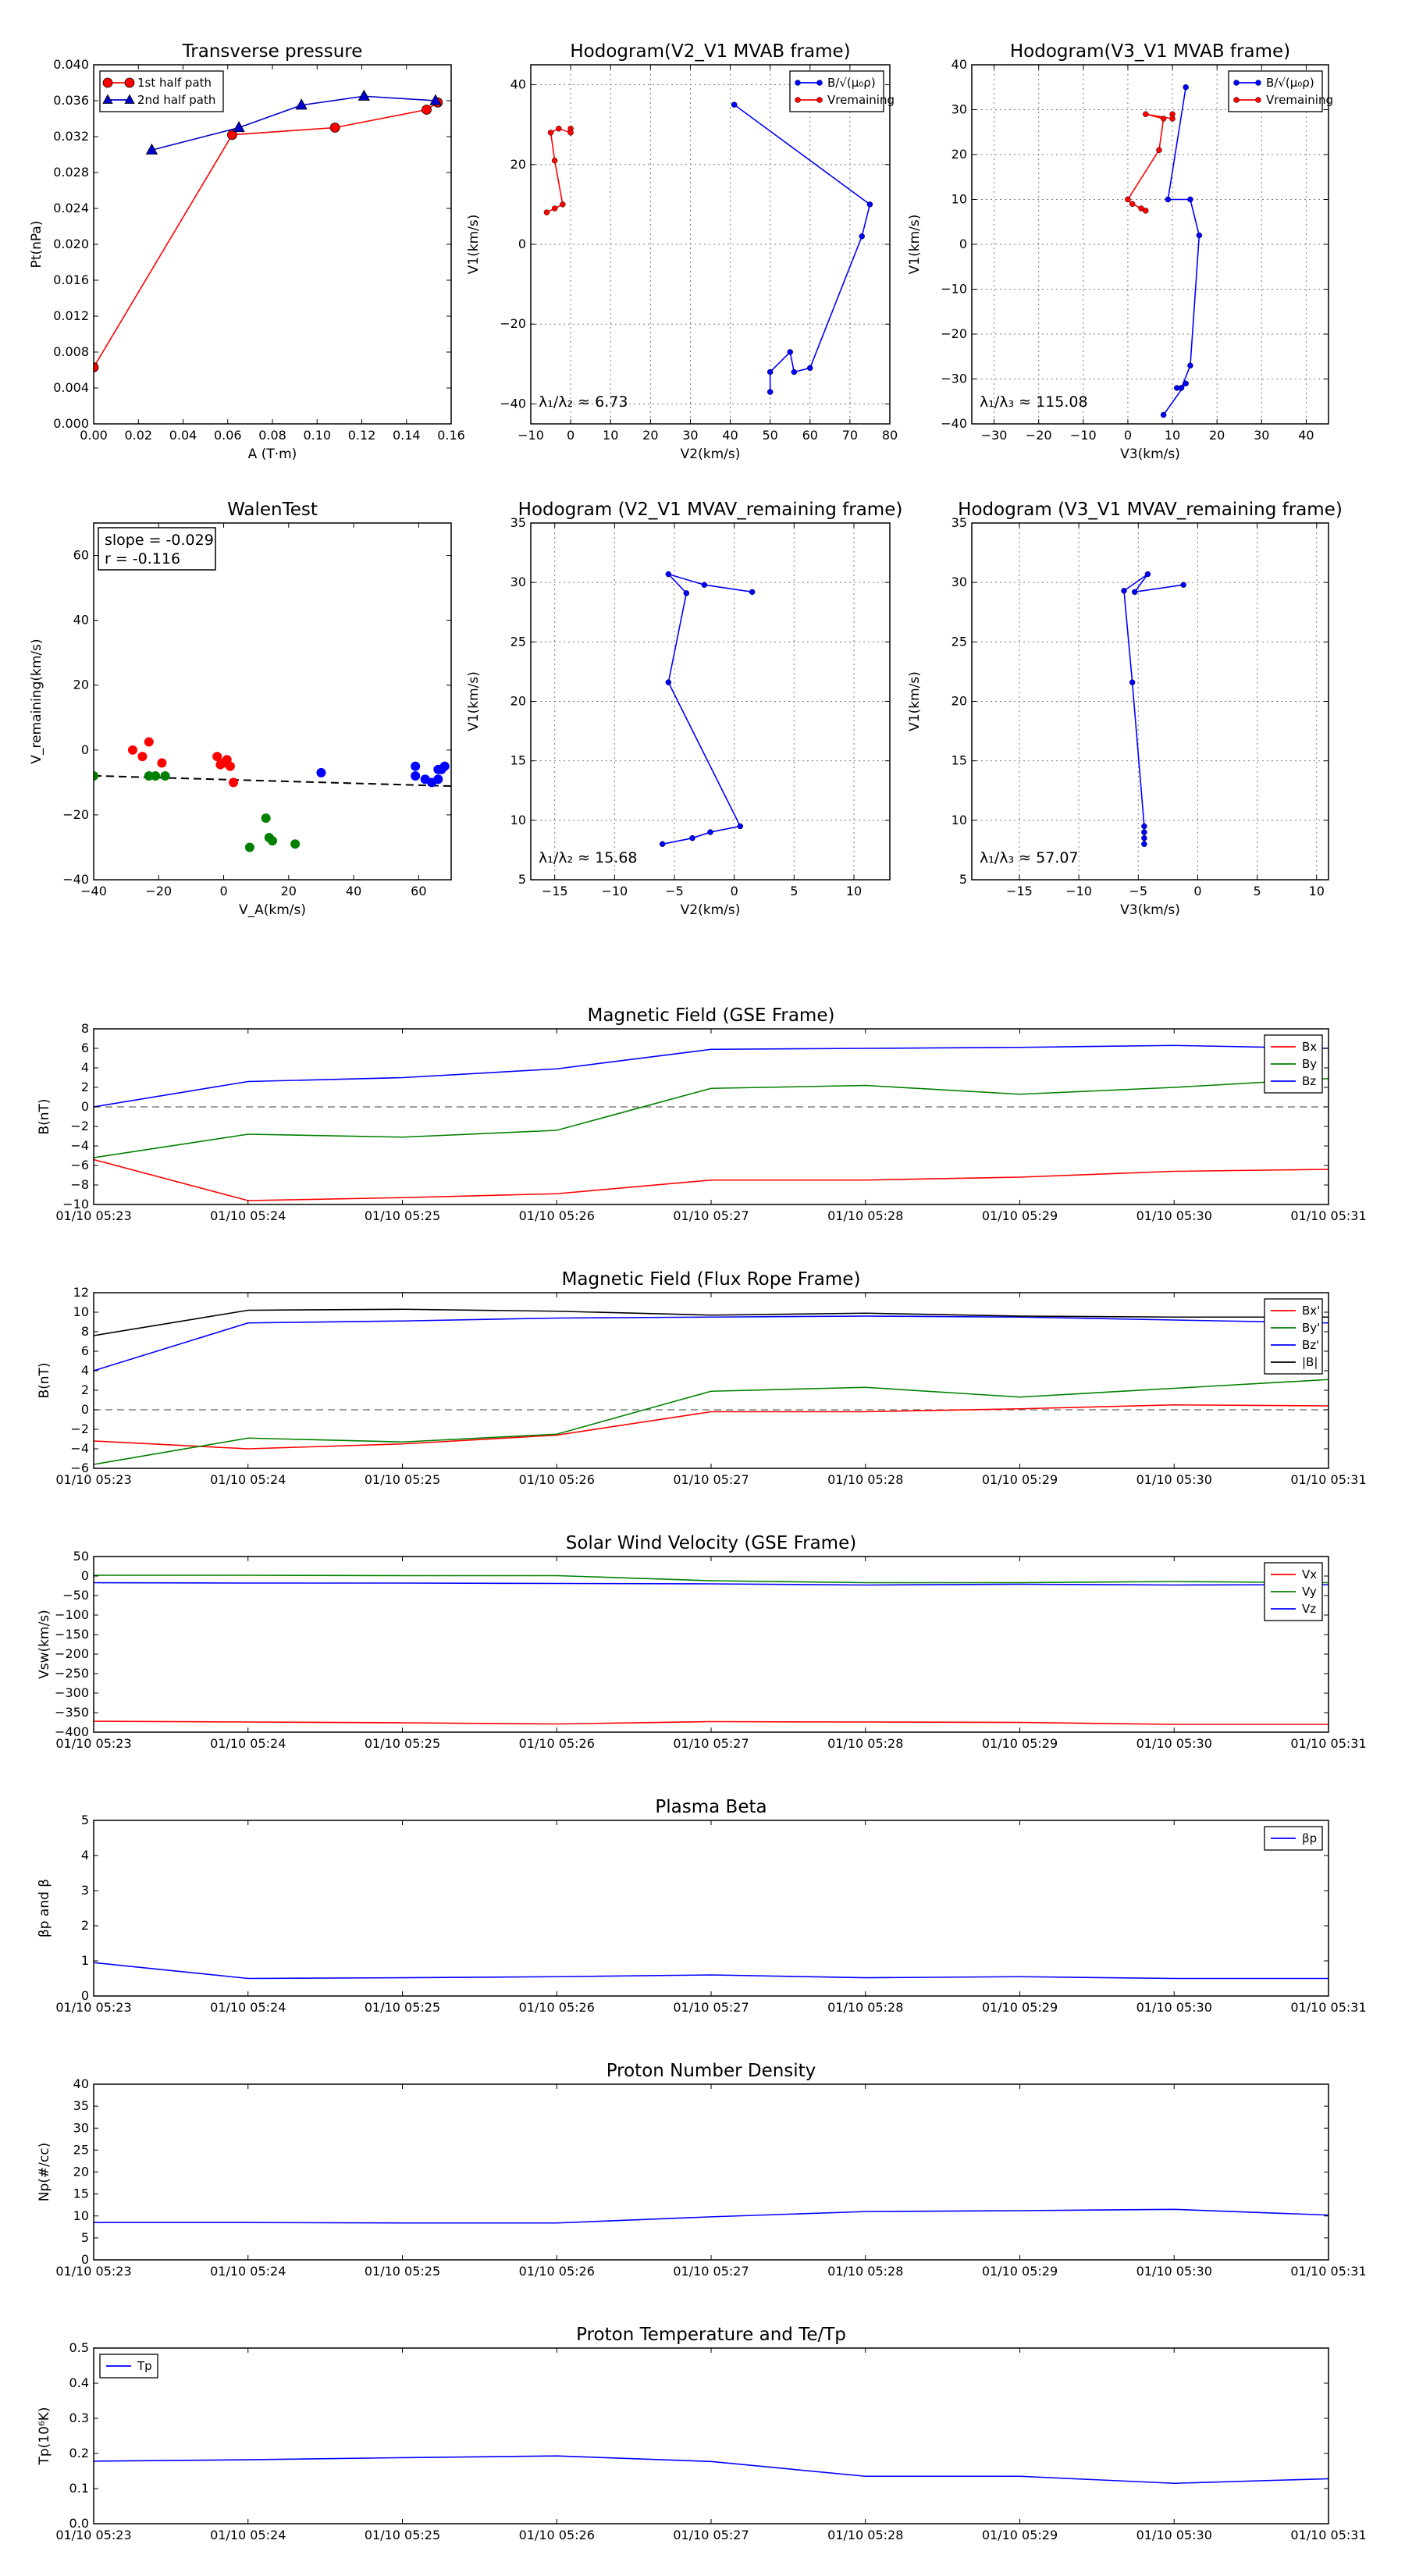  What do you see at coordinates (71, 100) in the screenshot?
I see `y-tick-label: 0.036` at bounding box center [71, 100].